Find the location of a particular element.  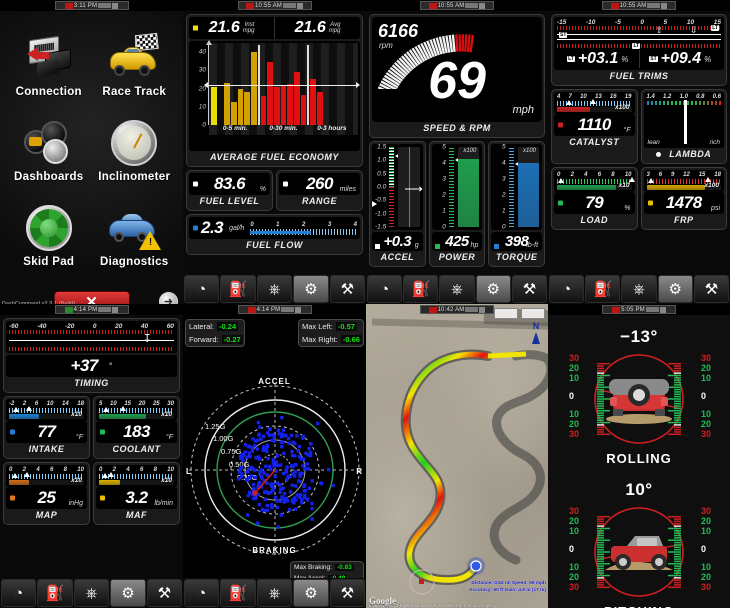

status-square-icon is located at coordinates (298, 309).